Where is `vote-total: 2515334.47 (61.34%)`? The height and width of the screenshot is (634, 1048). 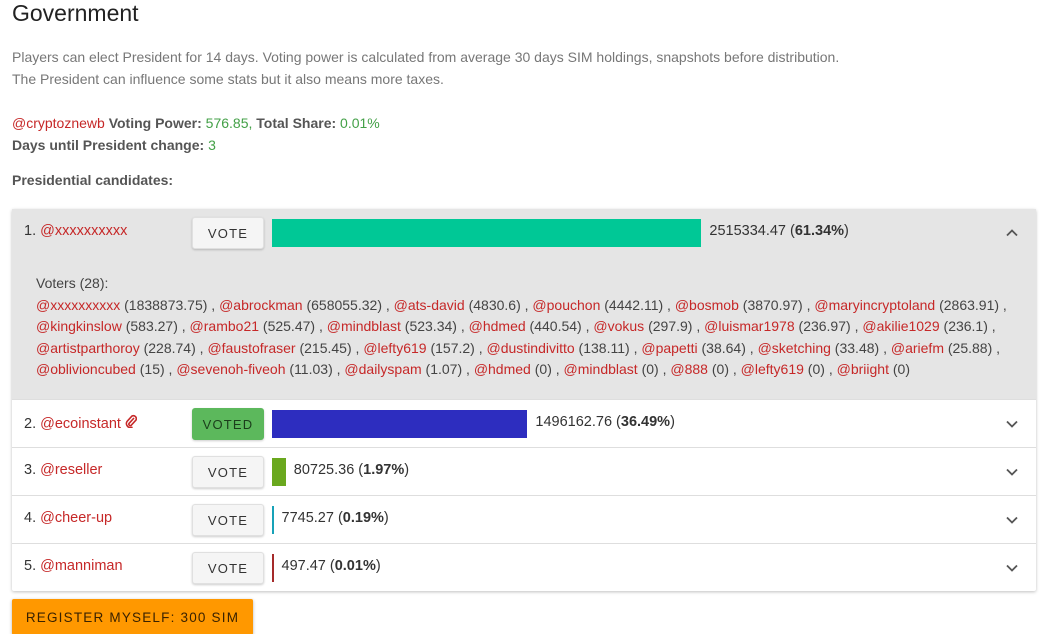 vote-total: 2515334.47 (61.34%) is located at coordinates (779, 231).